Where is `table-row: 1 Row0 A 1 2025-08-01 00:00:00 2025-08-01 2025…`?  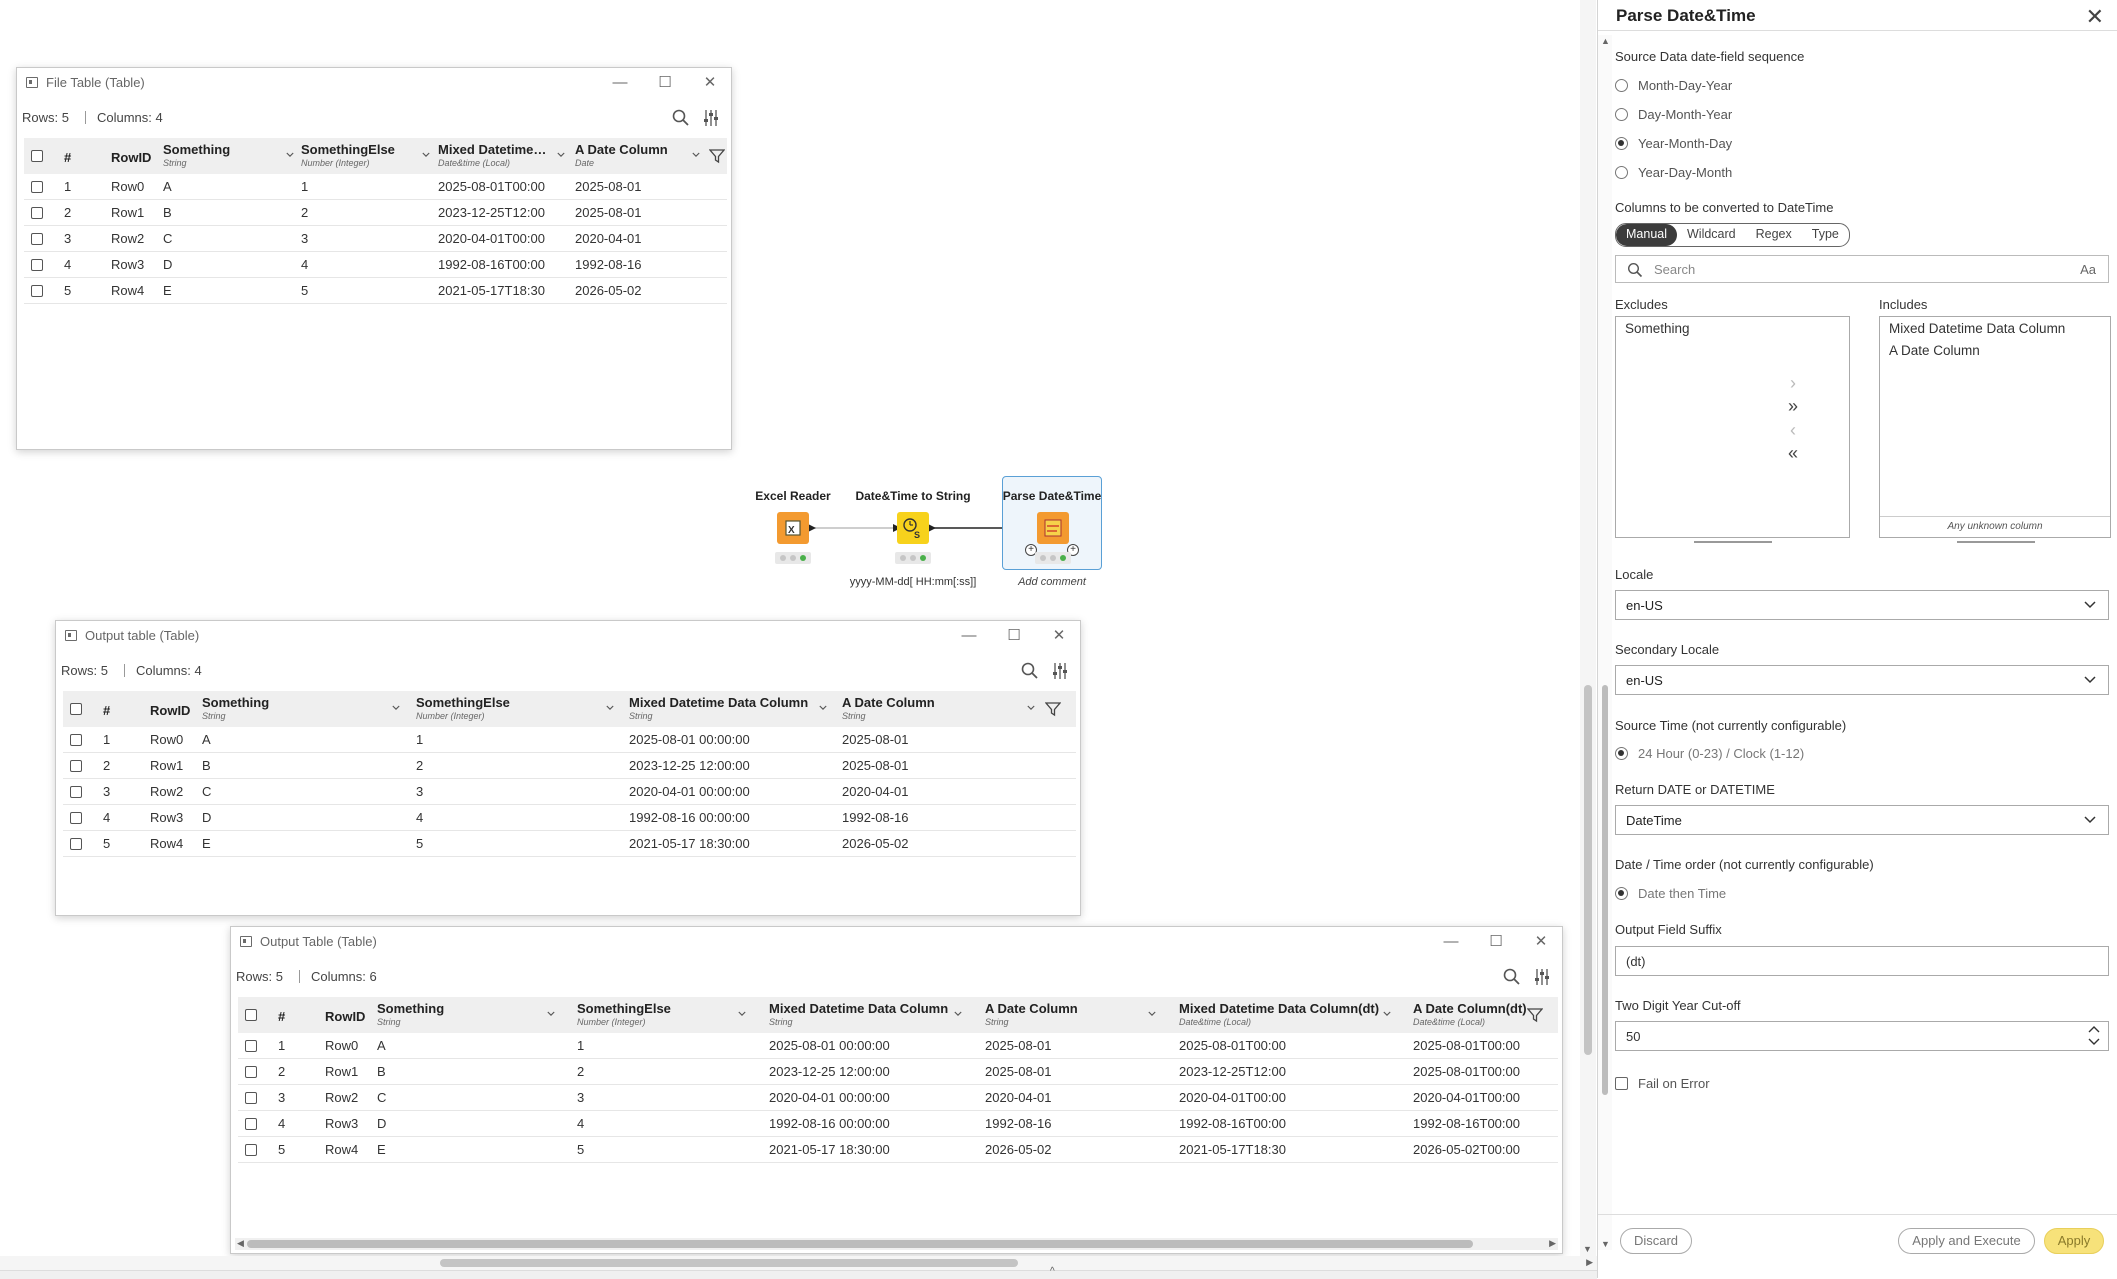
table-row: 1 Row0 A 1 2025-08-01 00:00:00 2025-08-01 2025… is located at coordinates (898, 1046).